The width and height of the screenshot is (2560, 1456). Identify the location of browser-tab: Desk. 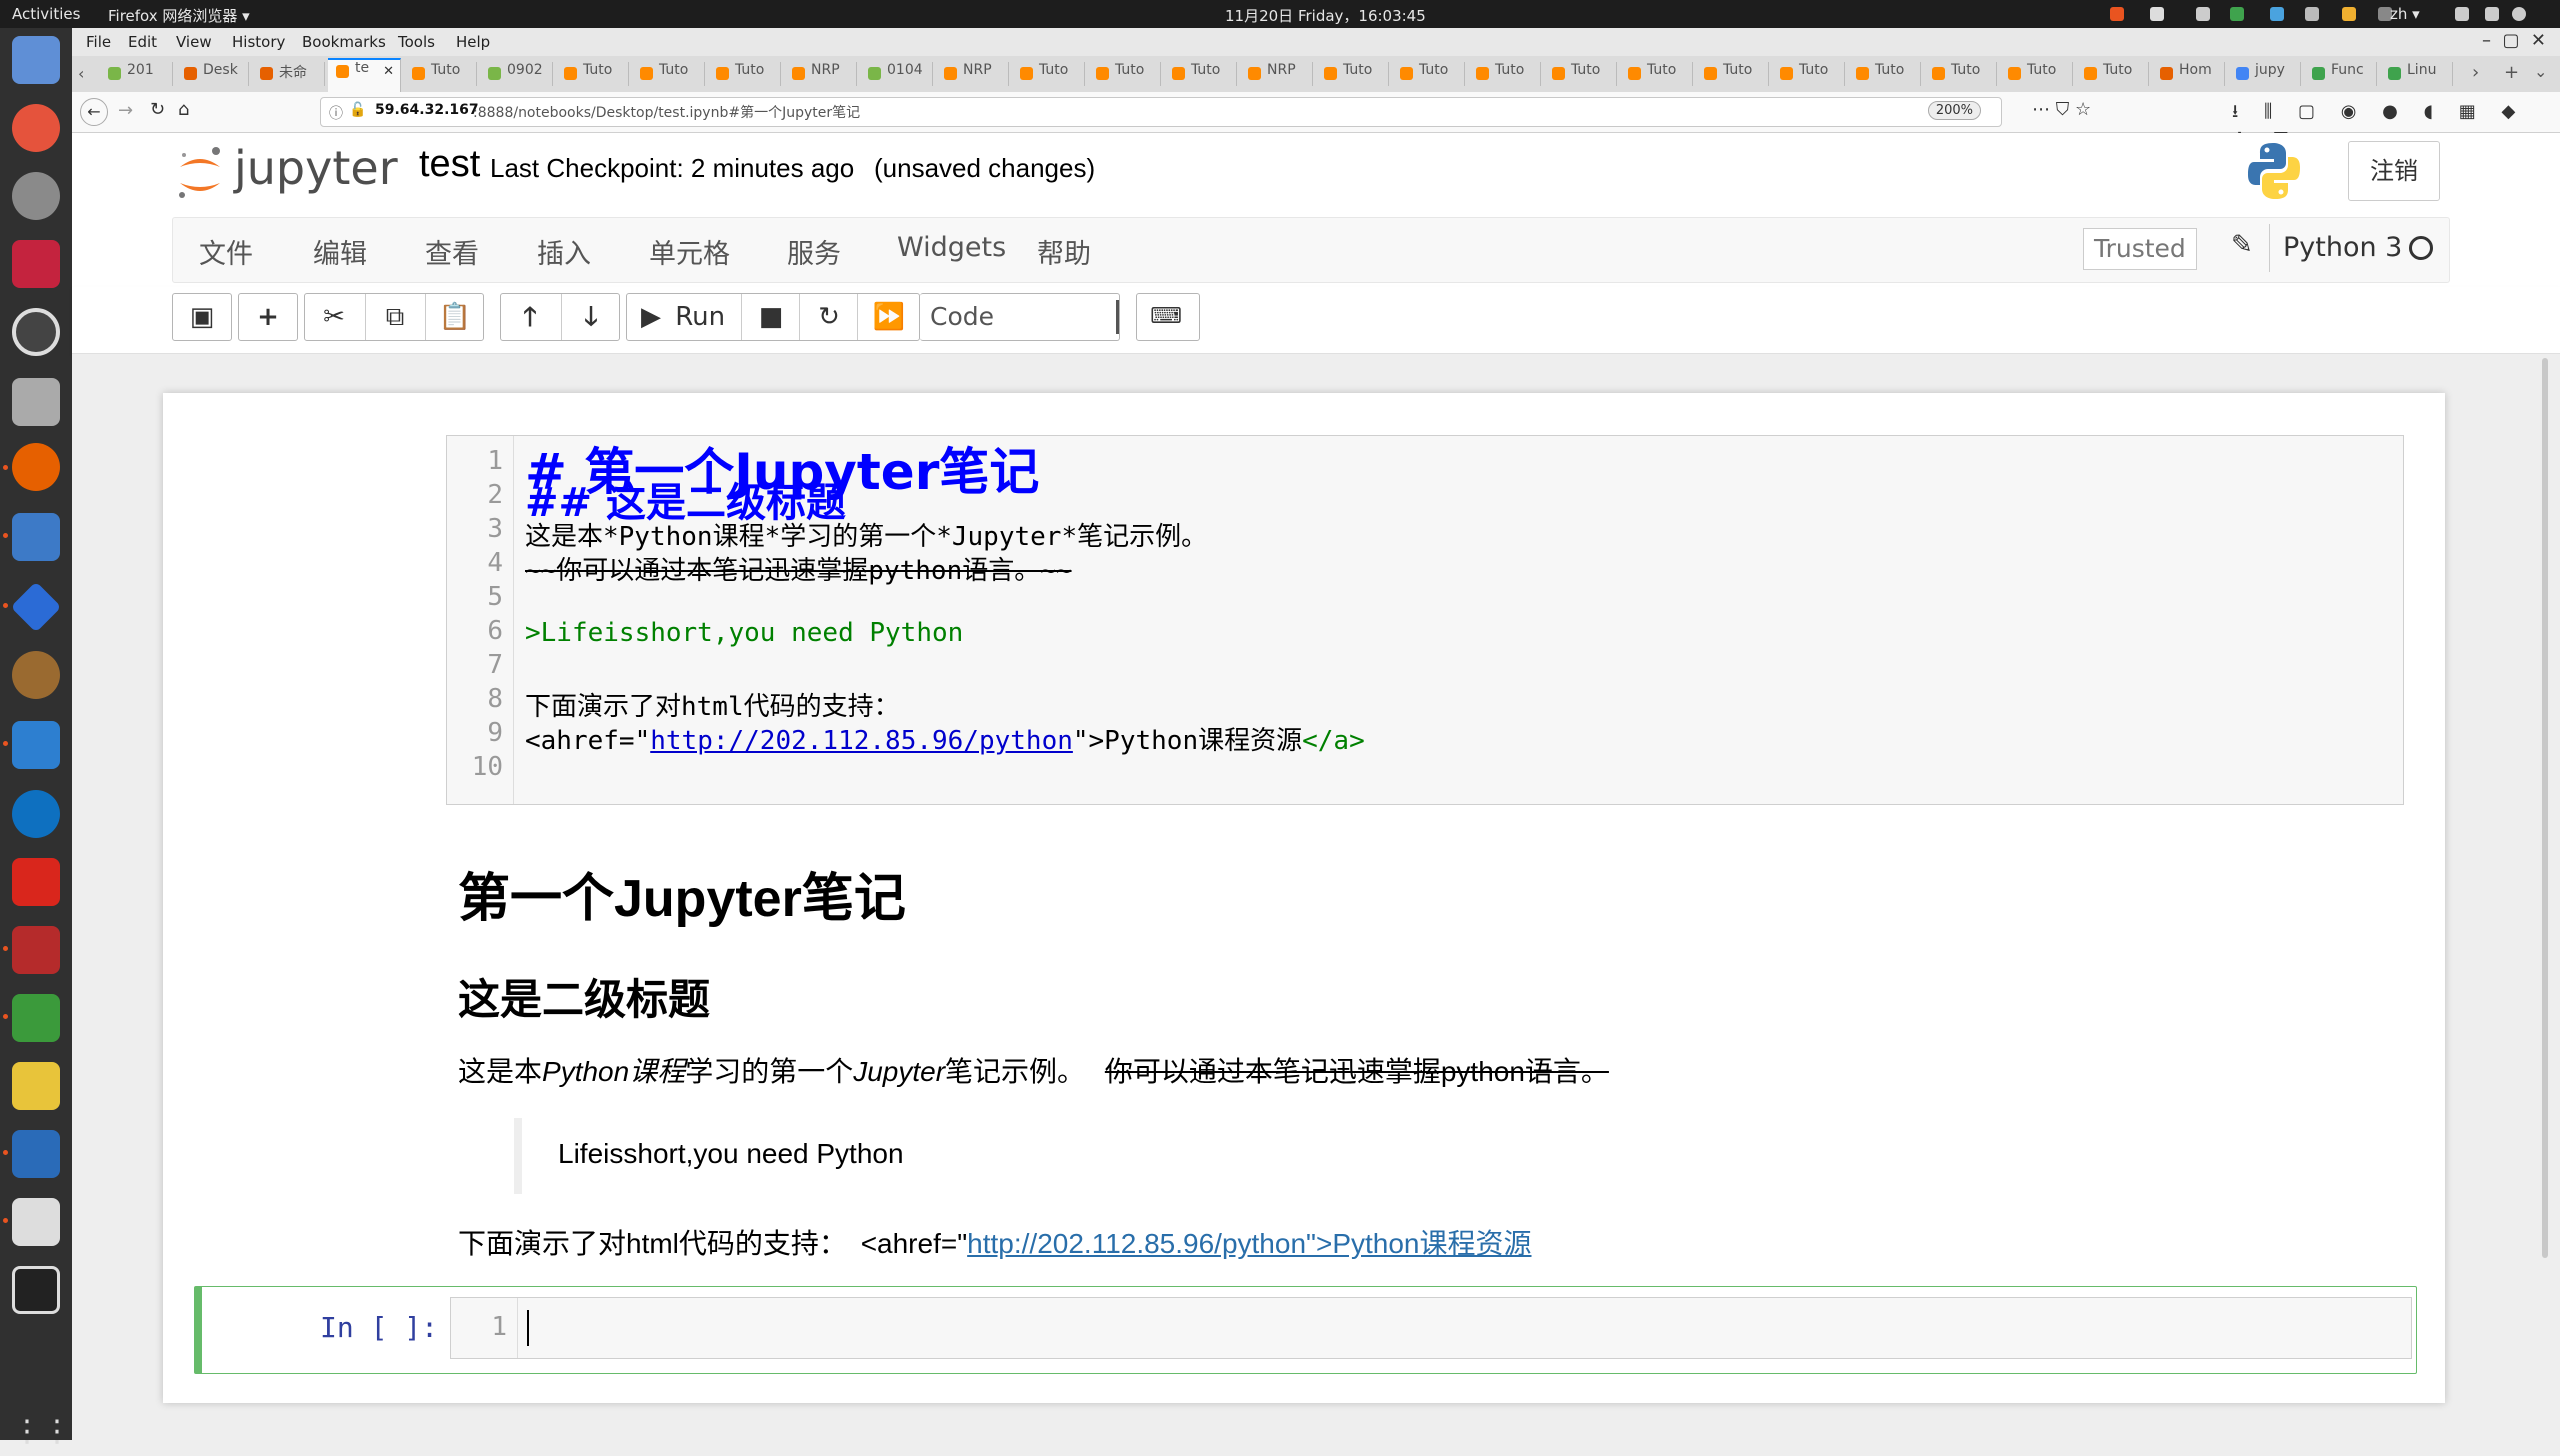
(212, 74).